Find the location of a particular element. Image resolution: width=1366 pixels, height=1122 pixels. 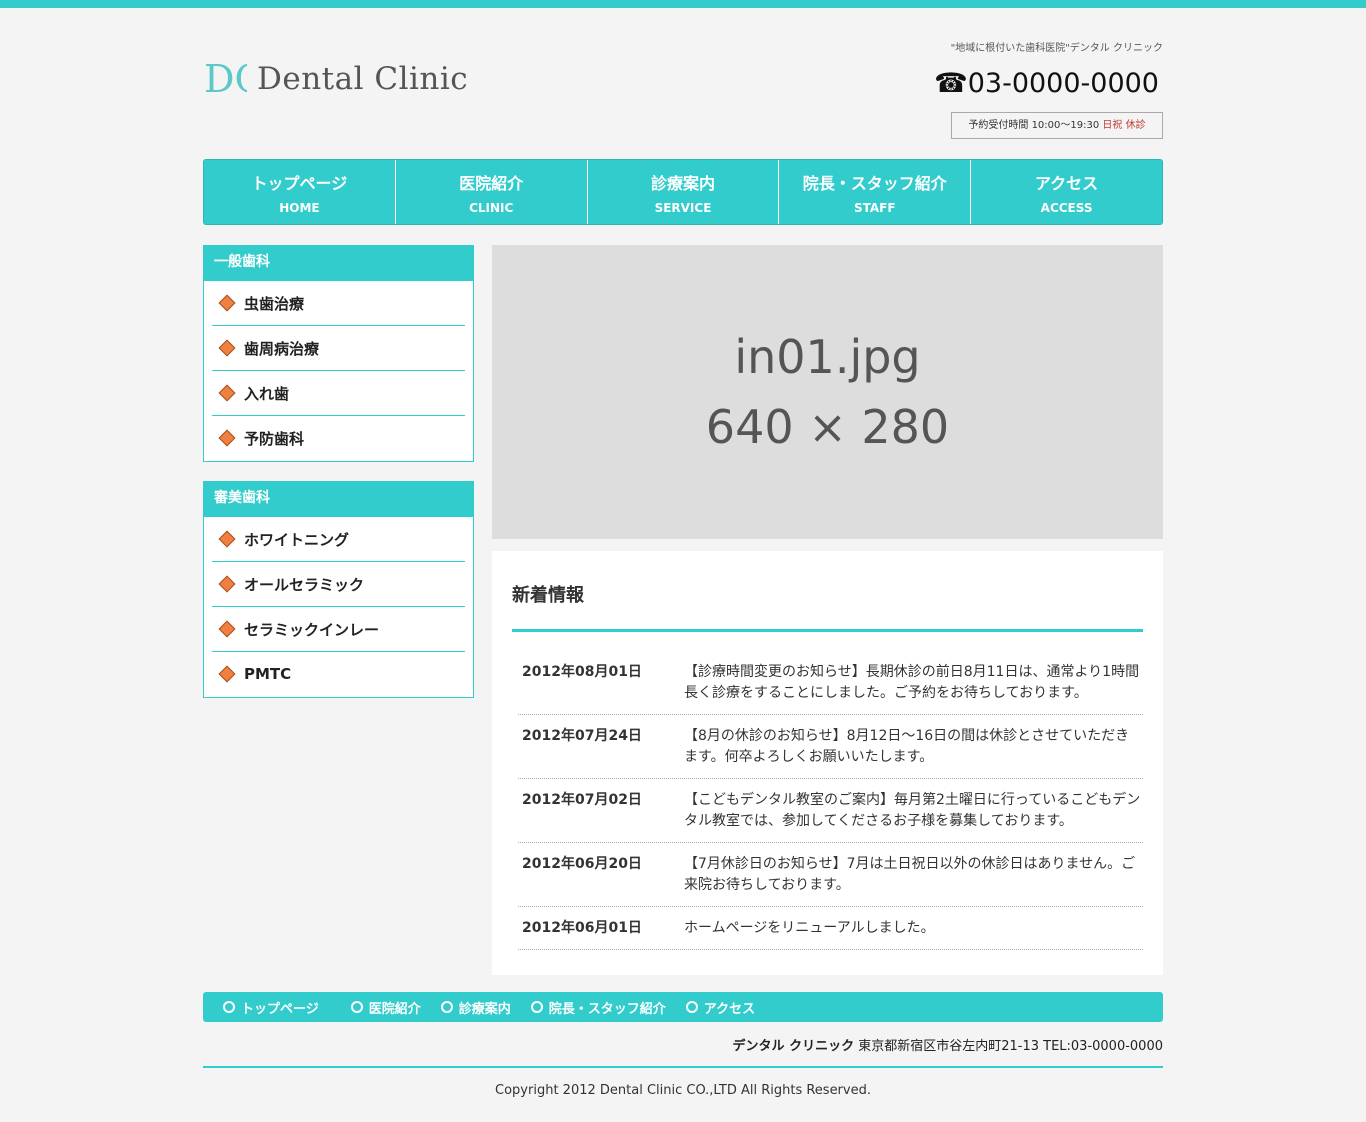

nav-label-jp: 院長・スタッフ紹介 is located at coordinates (874, 183).